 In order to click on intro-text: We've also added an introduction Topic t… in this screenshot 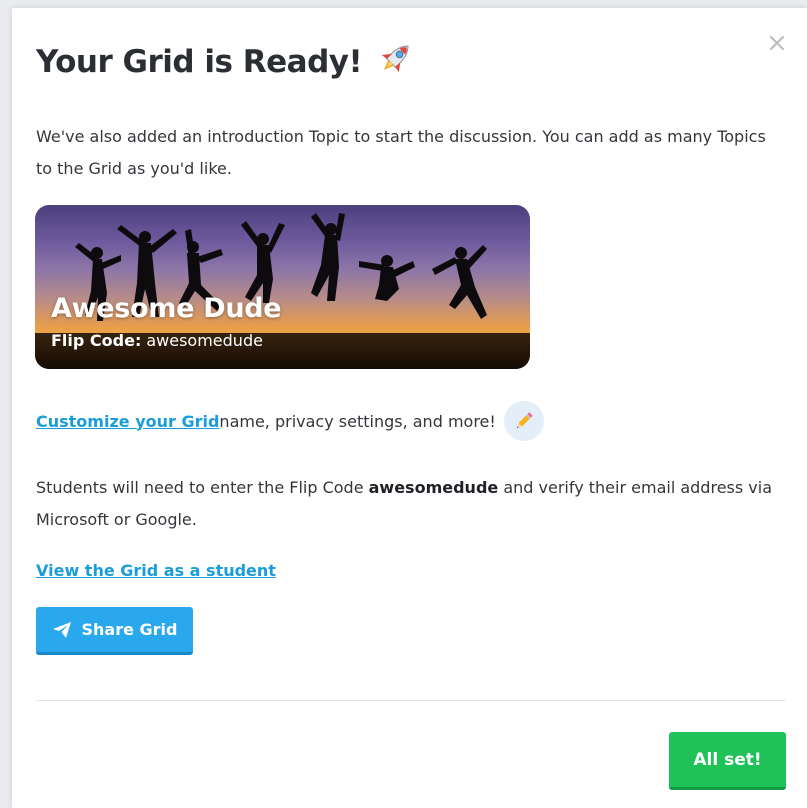, I will do `click(401, 152)`.